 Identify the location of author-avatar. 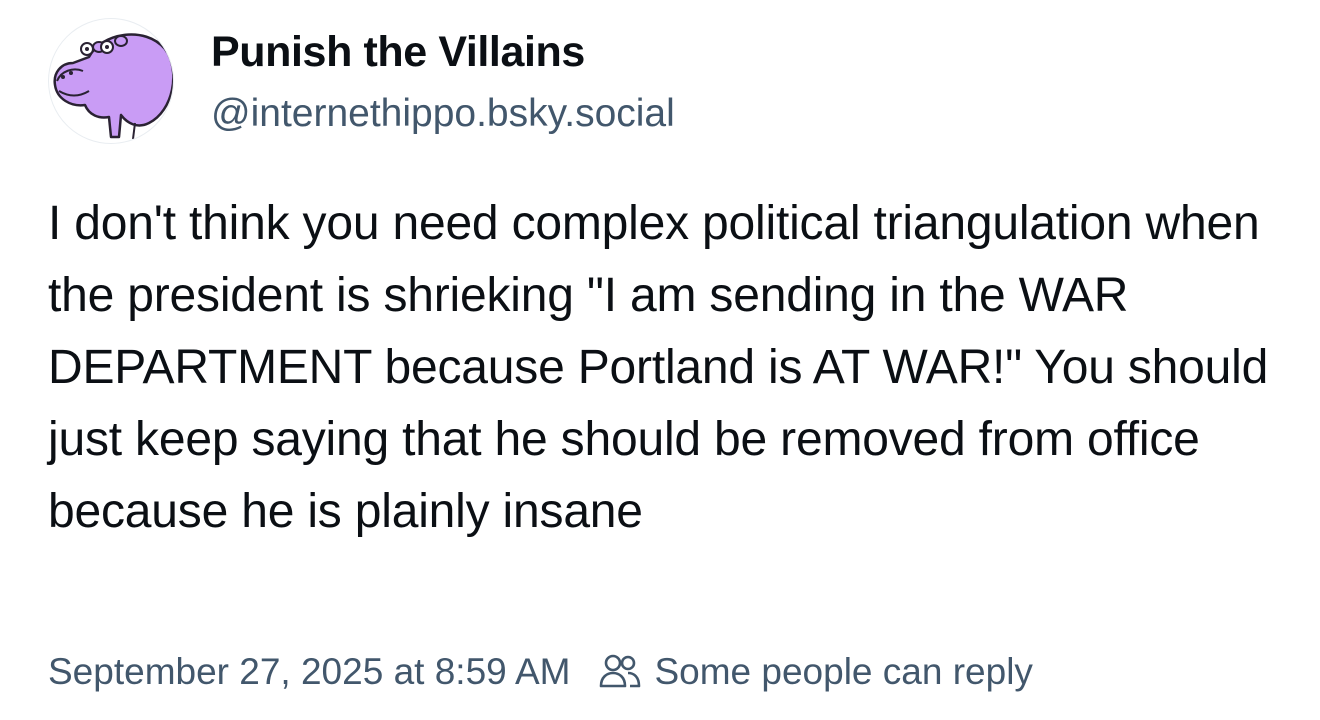
(111, 81).